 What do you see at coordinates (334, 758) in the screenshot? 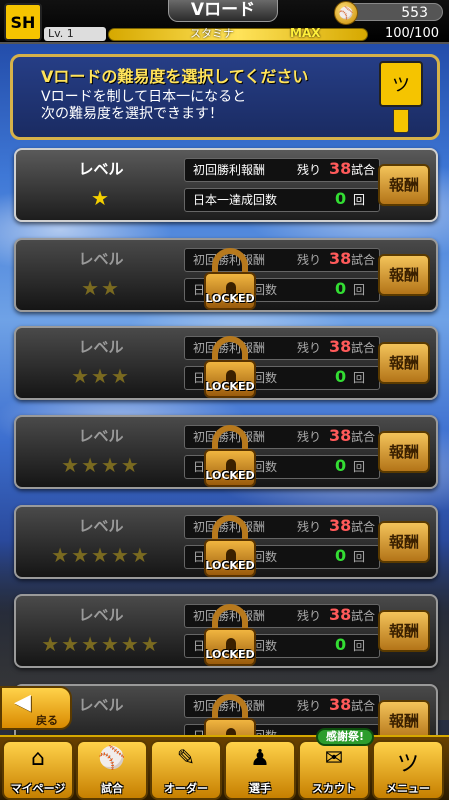
I see `nav-icon: ✉` at bounding box center [334, 758].